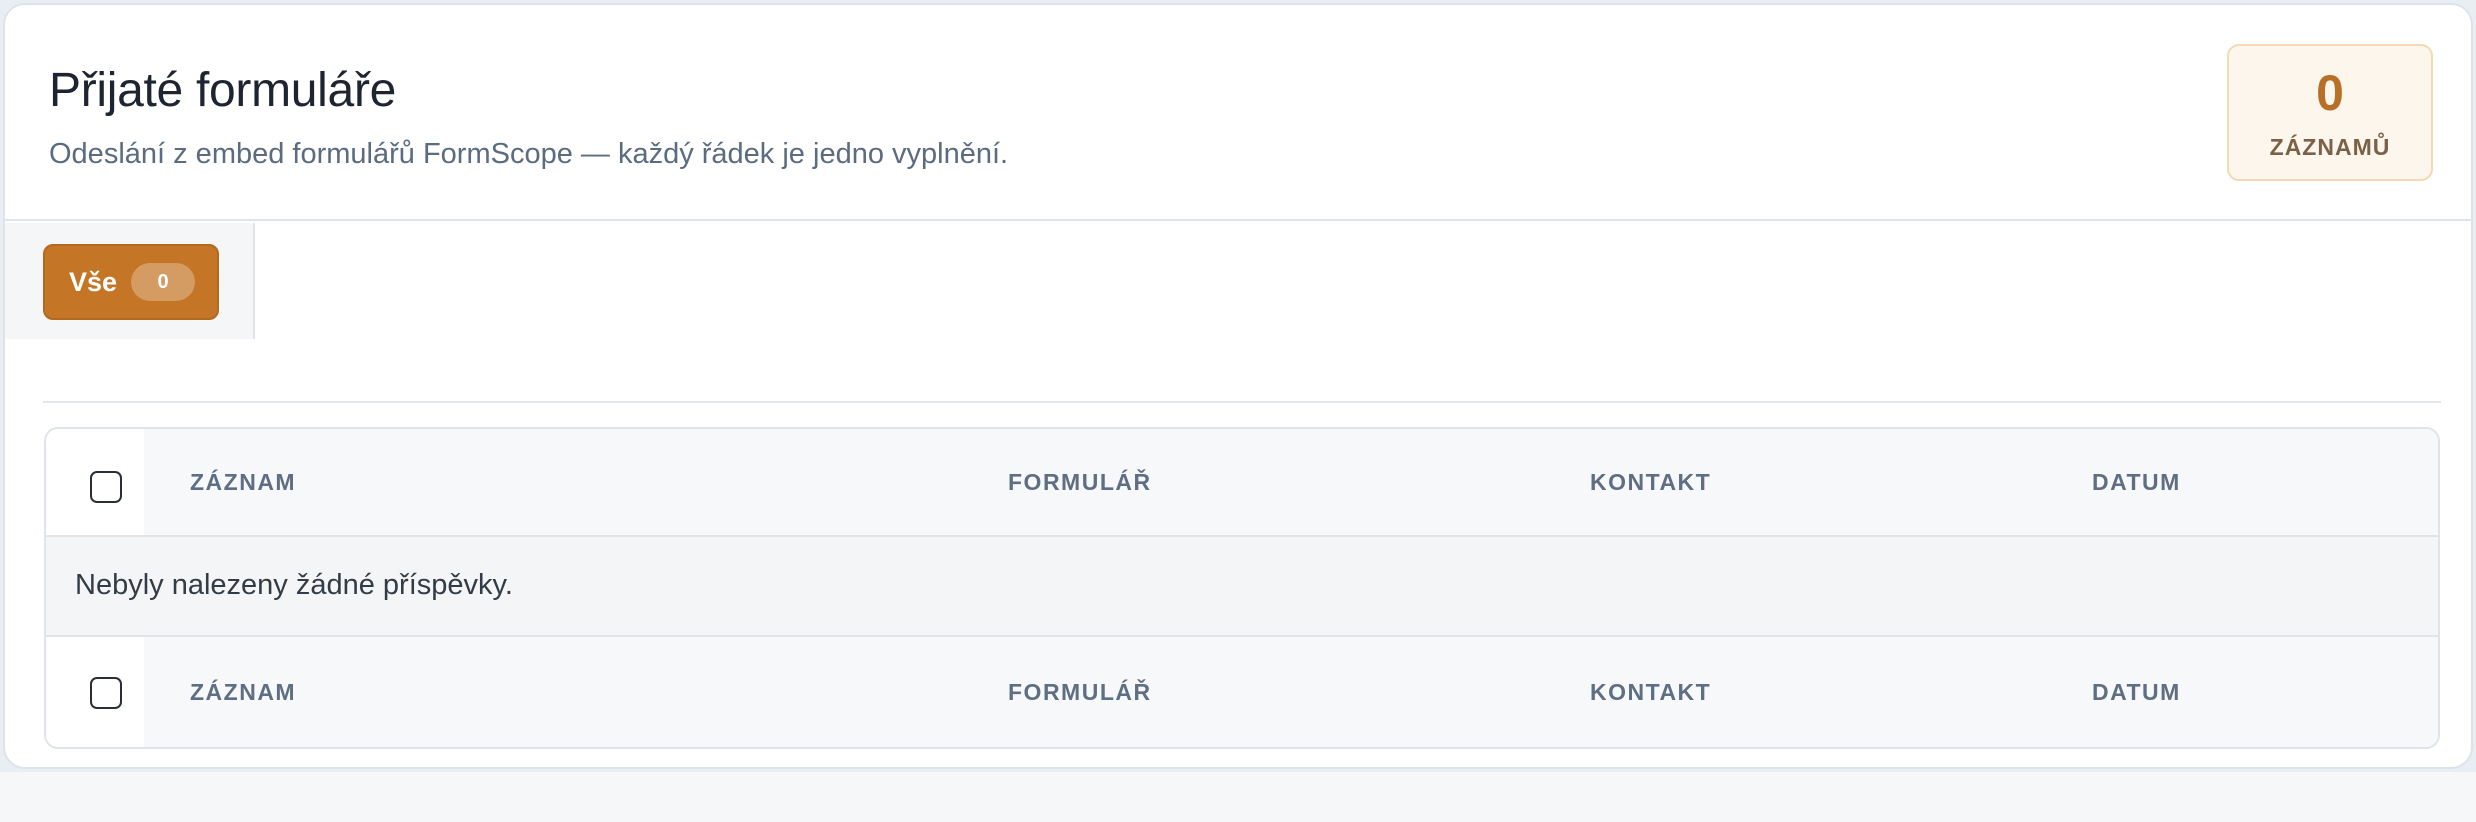  Describe the element at coordinates (243, 692) in the screenshot. I see `column-footer-record: ZÁZNAM` at that location.